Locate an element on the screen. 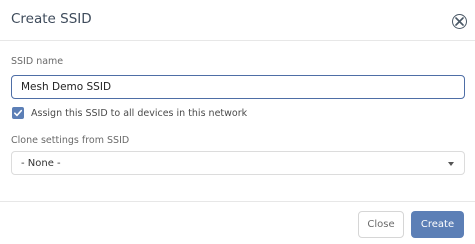 The image size is (475, 244). create-button: Create is located at coordinates (437, 224).